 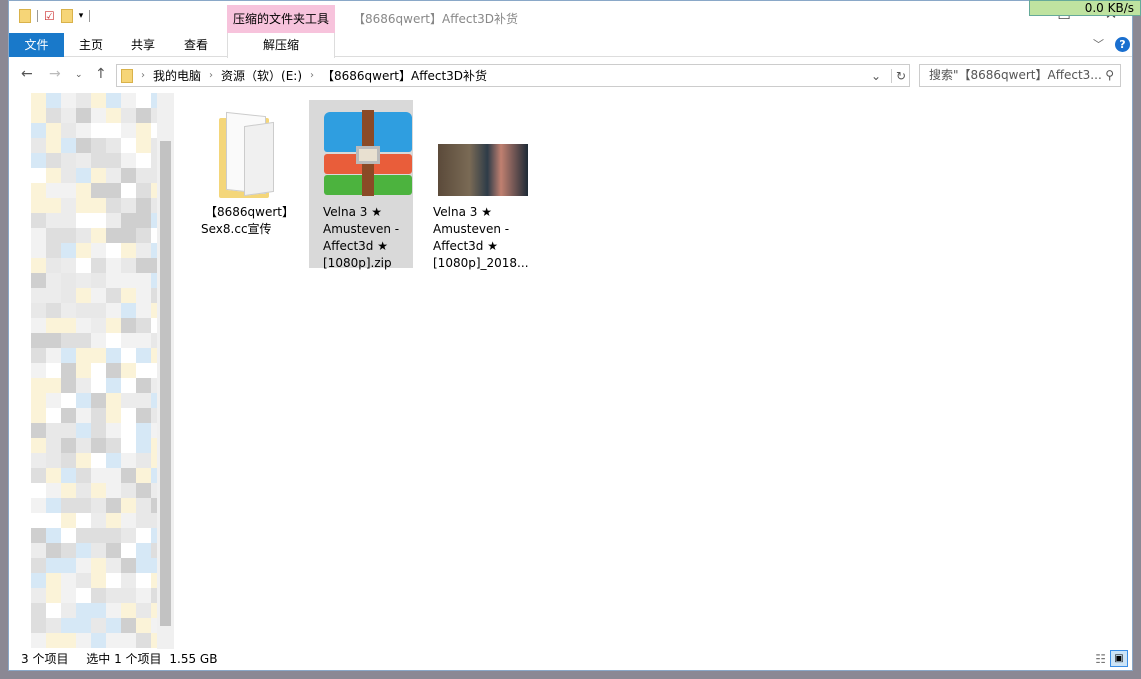 What do you see at coordinates (898, 75) in the screenshot?
I see `refresh-icon: ↻` at bounding box center [898, 75].